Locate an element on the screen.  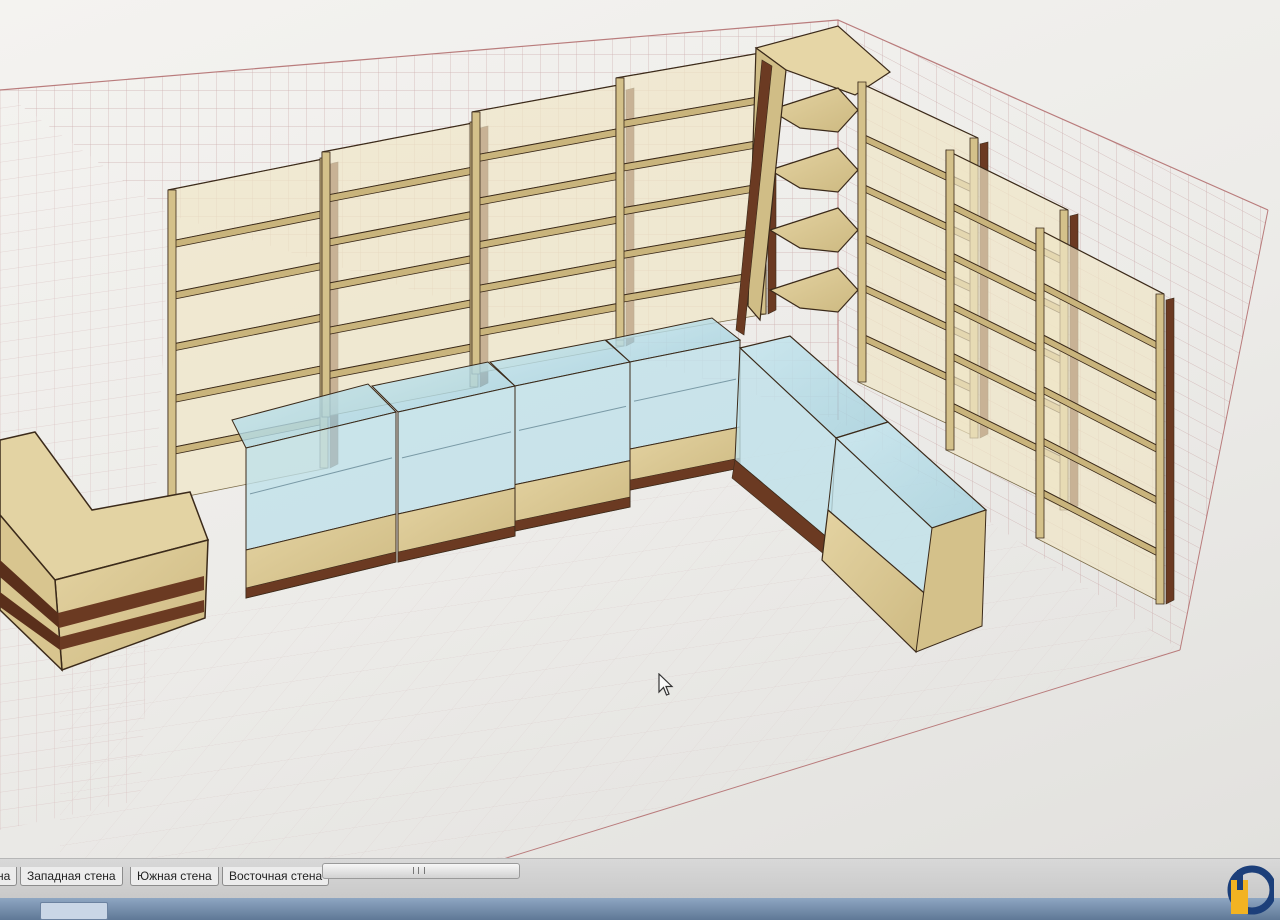
taskbar is located at coordinates (640, 909).